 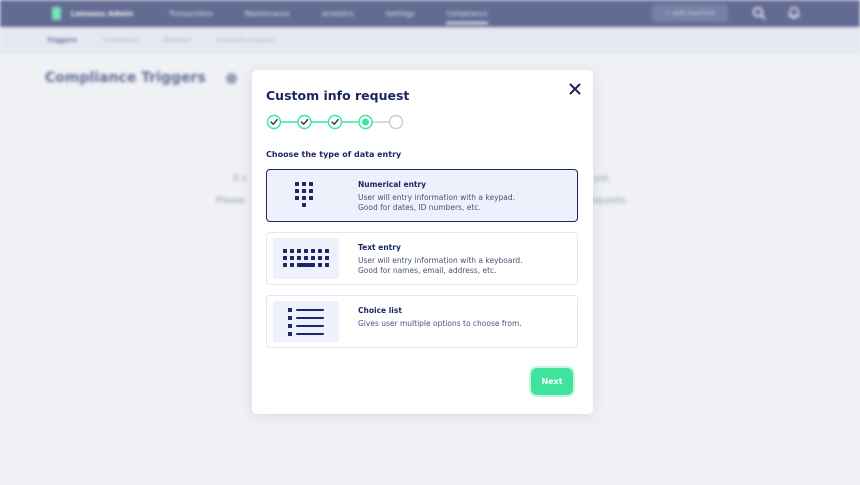 I want to click on modal-title: Custom info request, so click(x=338, y=95).